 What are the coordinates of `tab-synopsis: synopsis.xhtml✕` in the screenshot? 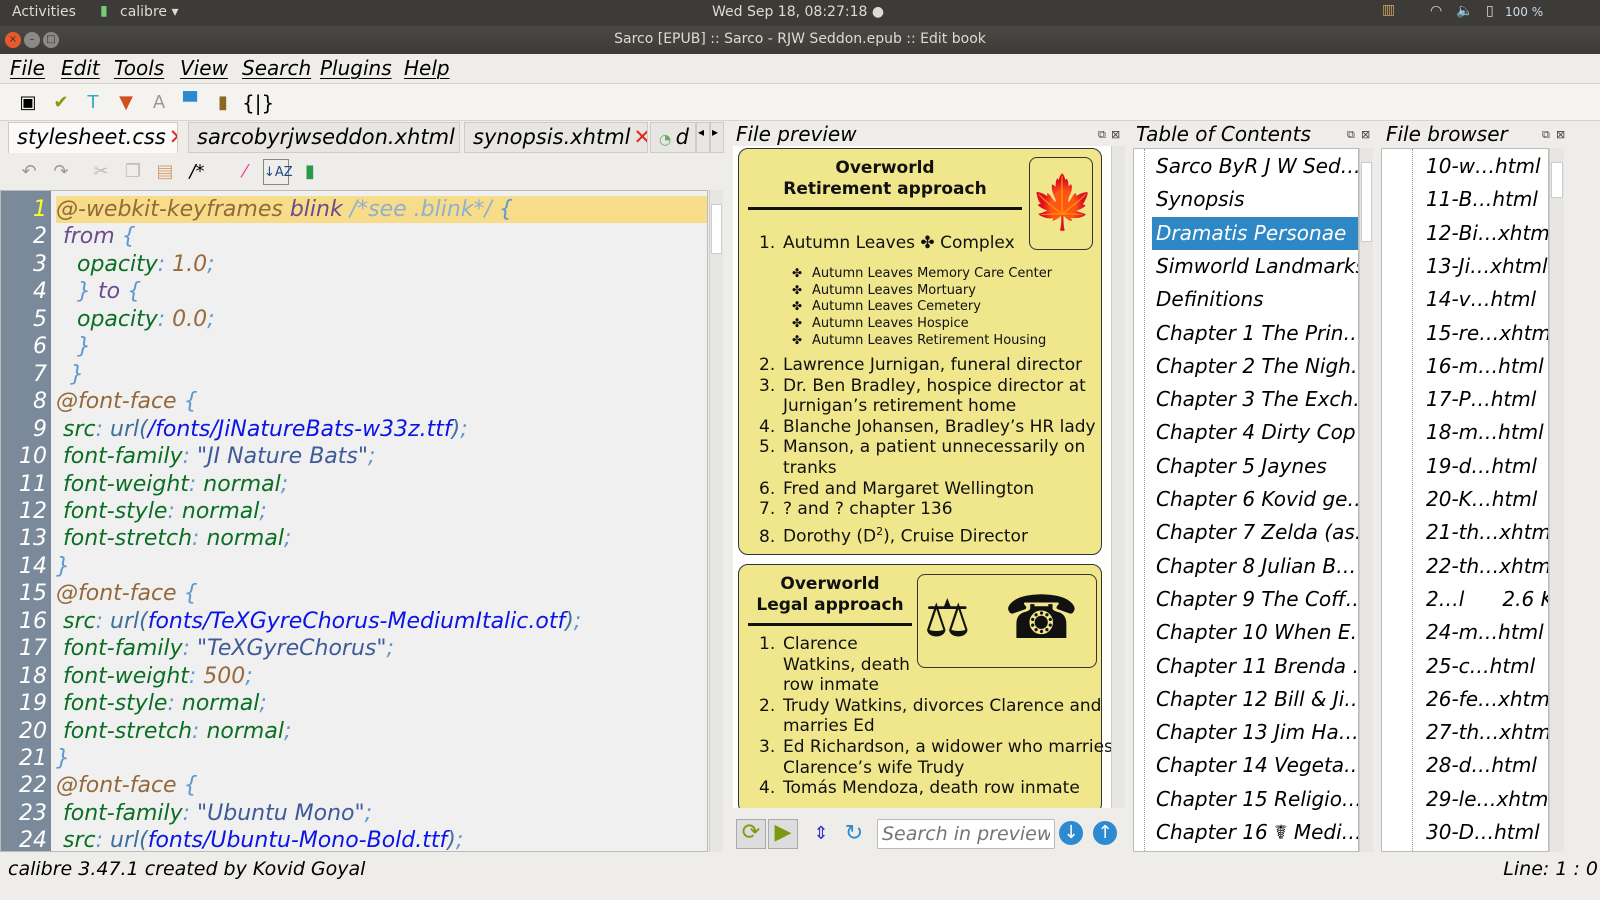 It's located at (556, 137).